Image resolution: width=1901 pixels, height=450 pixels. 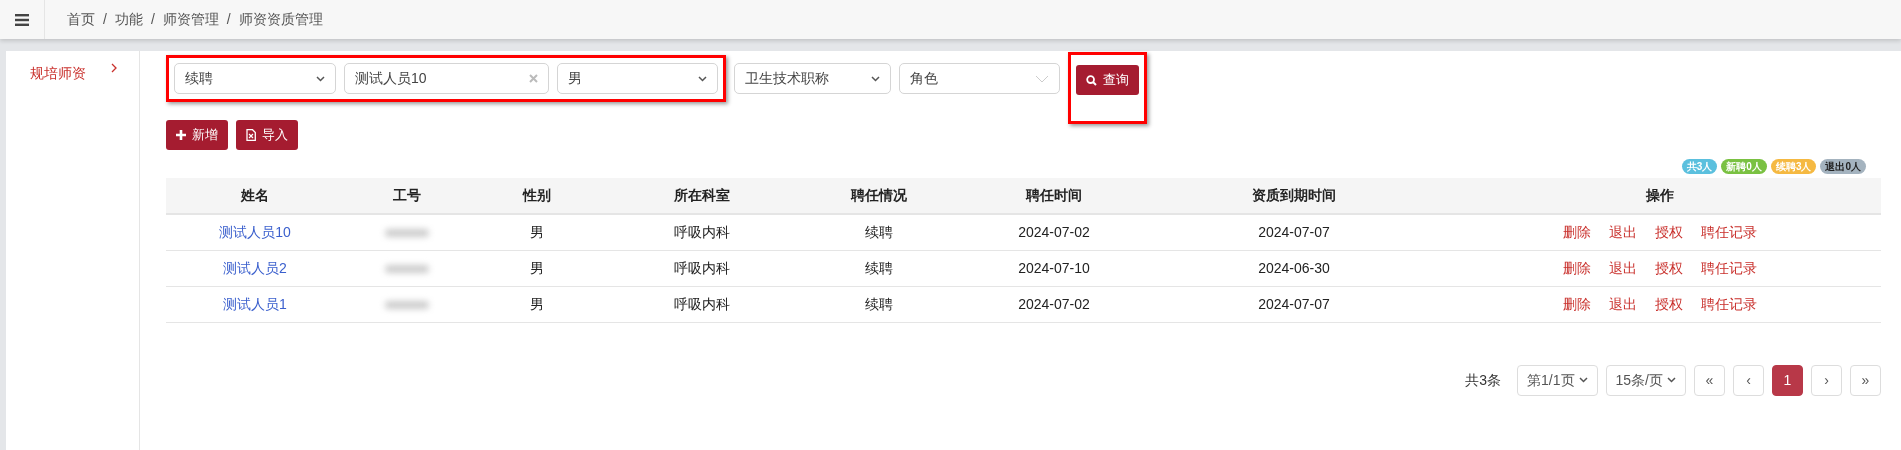 What do you see at coordinates (1054, 196) in the screenshot?
I see `column-header: 聘任时间` at bounding box center [1054, 196].